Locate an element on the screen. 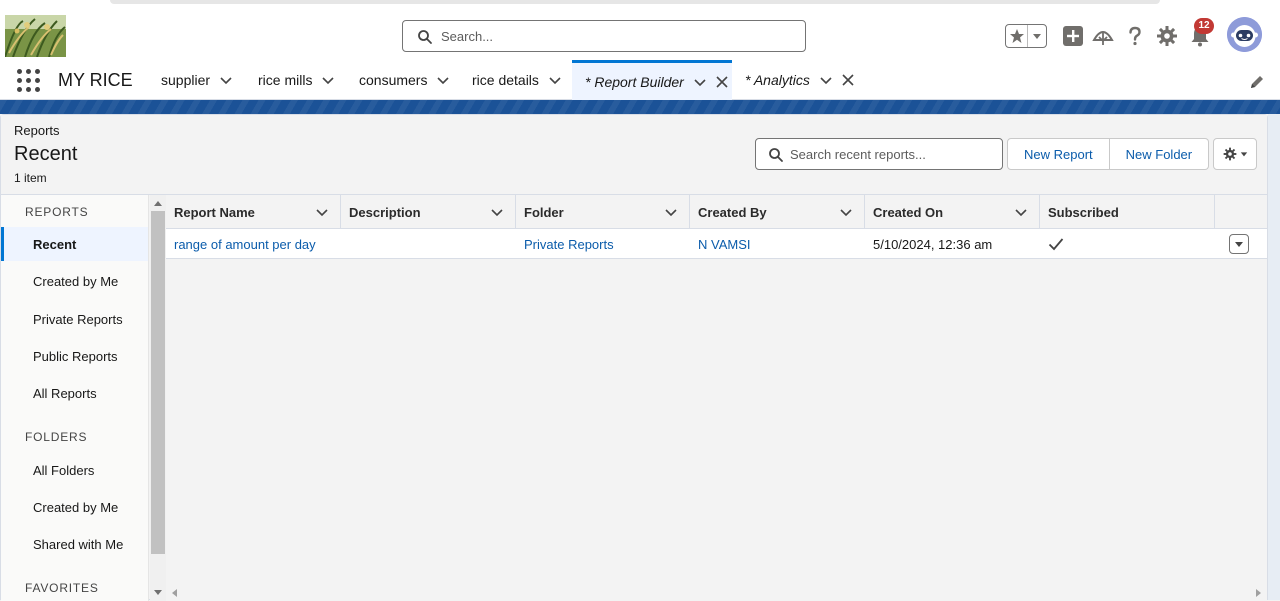 This screenshot has width=1280, height=601. tab-supplier: supplier is located at coordinates (197, 80).